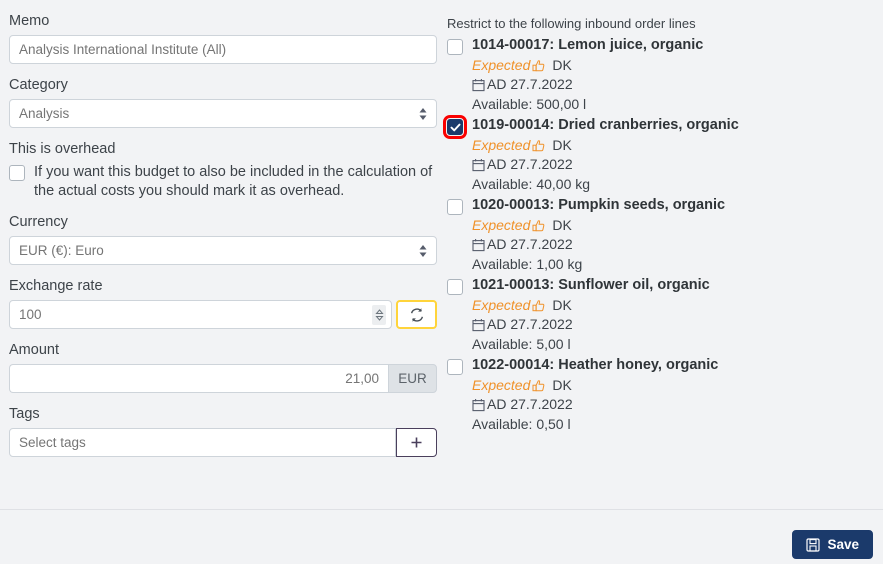  I want to click on line-available: Available: 1,00 kg, so click(527, 264).